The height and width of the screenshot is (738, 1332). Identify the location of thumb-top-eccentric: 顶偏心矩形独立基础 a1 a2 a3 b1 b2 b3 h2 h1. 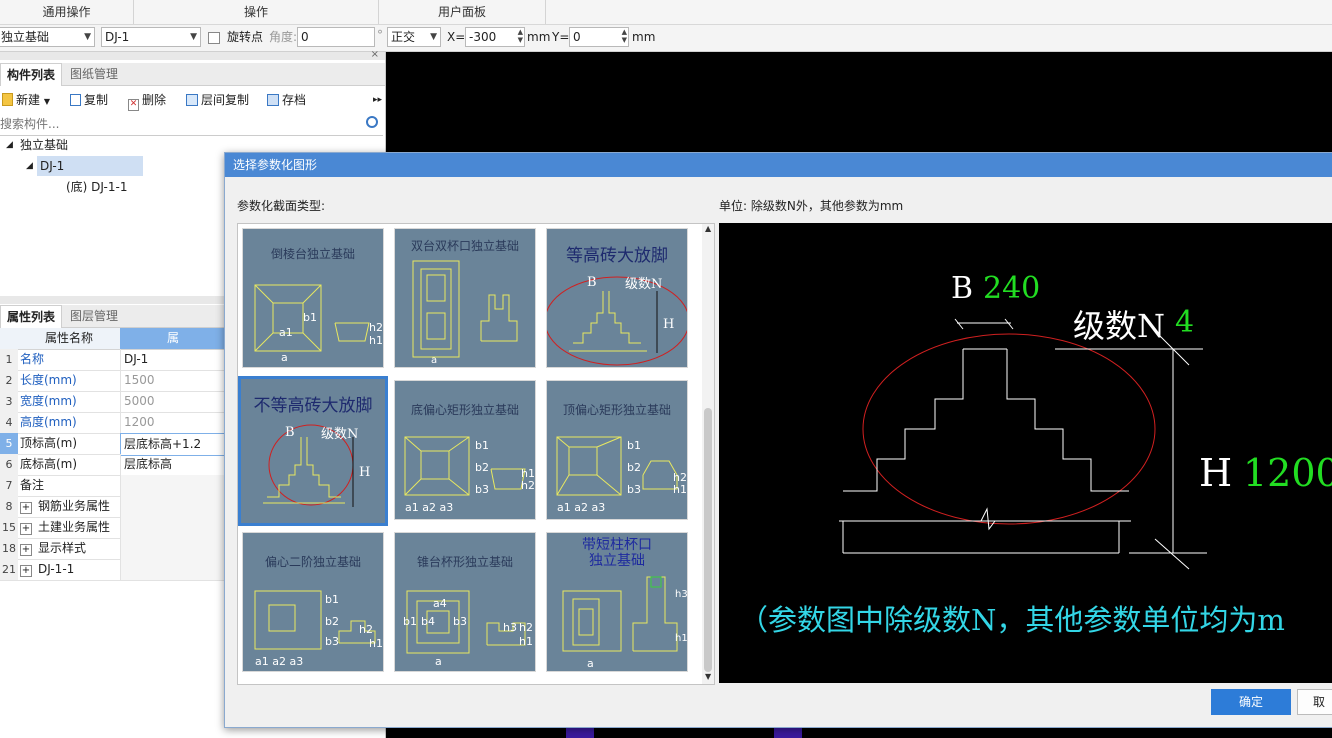
(617, 450).